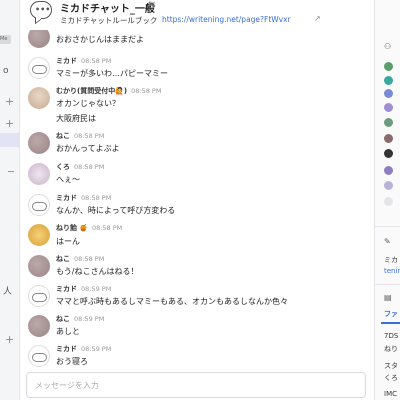 Image resolution: width=400 pixels, height=400 pixels. Describe the element at coordinates (387, 241) in the screenshot. I see `pin-icon: ✎` at that location.